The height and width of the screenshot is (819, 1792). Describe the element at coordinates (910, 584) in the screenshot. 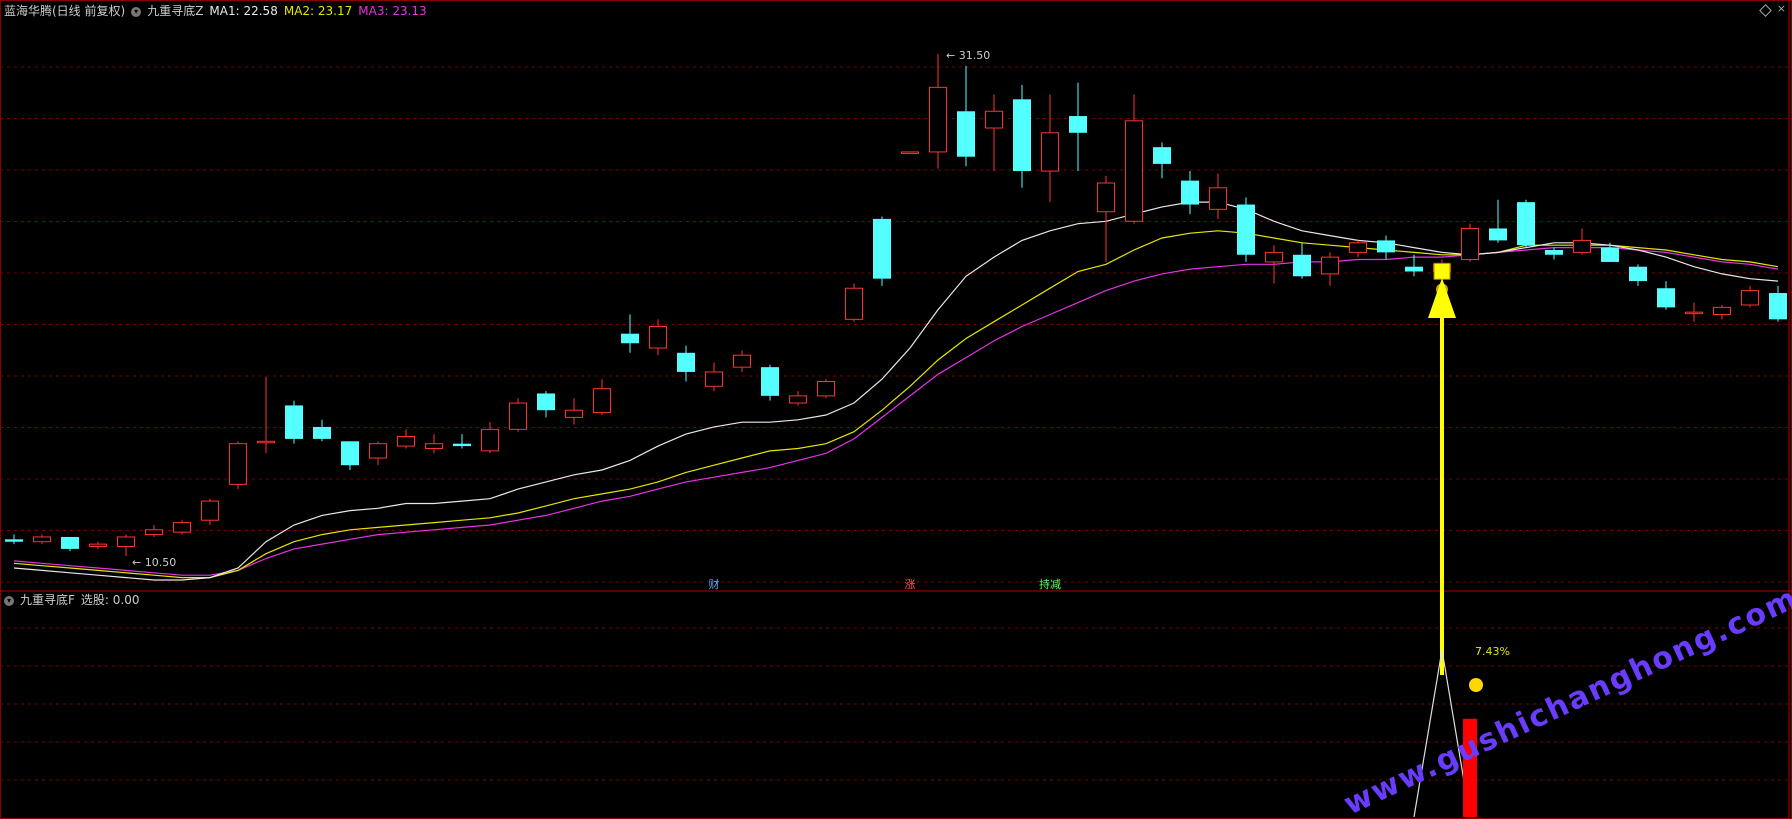

I see `event-label: 涨` at that location.